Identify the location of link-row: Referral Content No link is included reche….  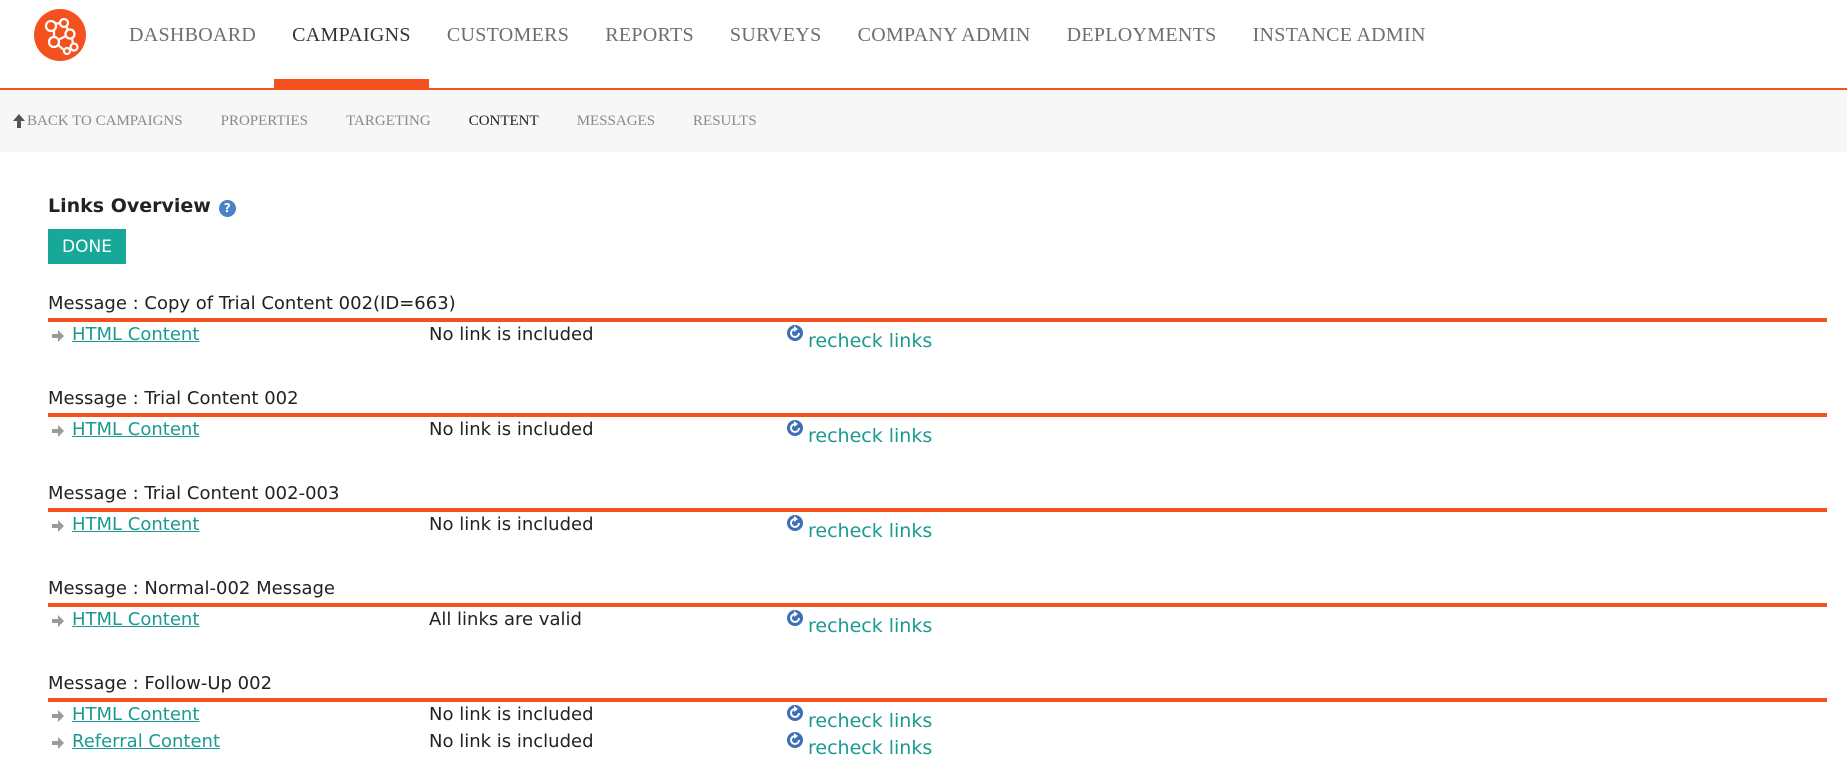
(937, 744).